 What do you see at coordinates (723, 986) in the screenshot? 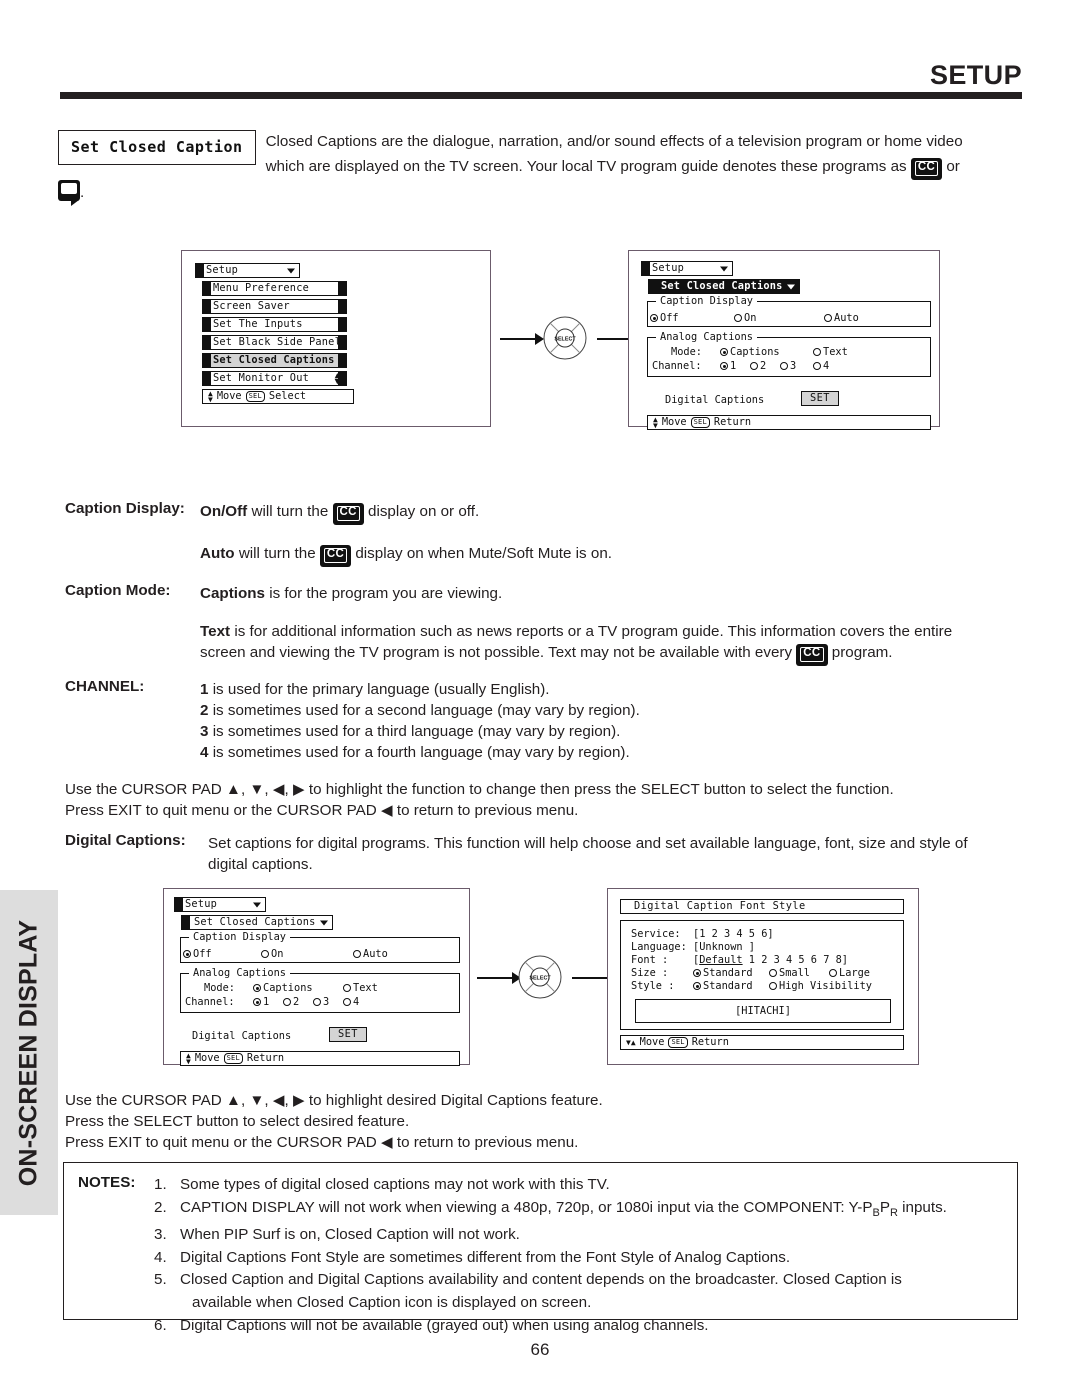
I see `style-option-standard: Standard` at bounding box center [723, 986].